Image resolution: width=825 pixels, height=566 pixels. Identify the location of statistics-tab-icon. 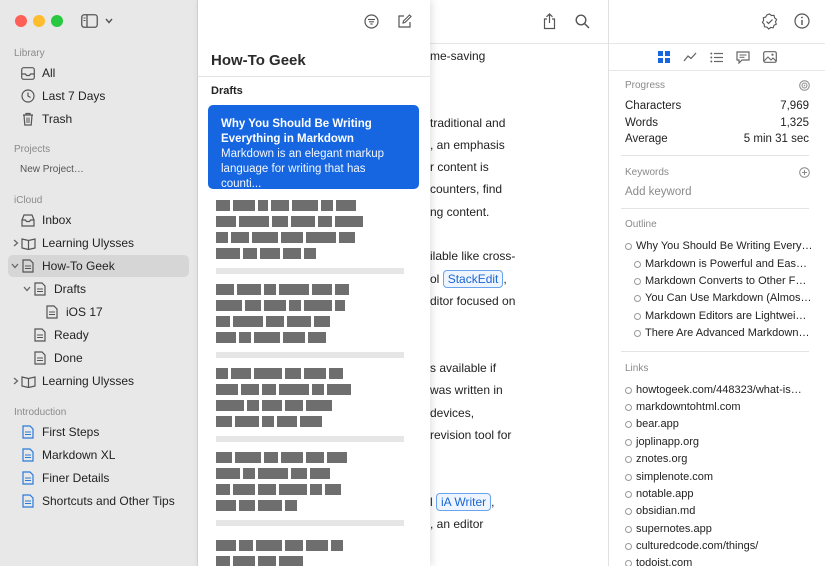
(690, 57).